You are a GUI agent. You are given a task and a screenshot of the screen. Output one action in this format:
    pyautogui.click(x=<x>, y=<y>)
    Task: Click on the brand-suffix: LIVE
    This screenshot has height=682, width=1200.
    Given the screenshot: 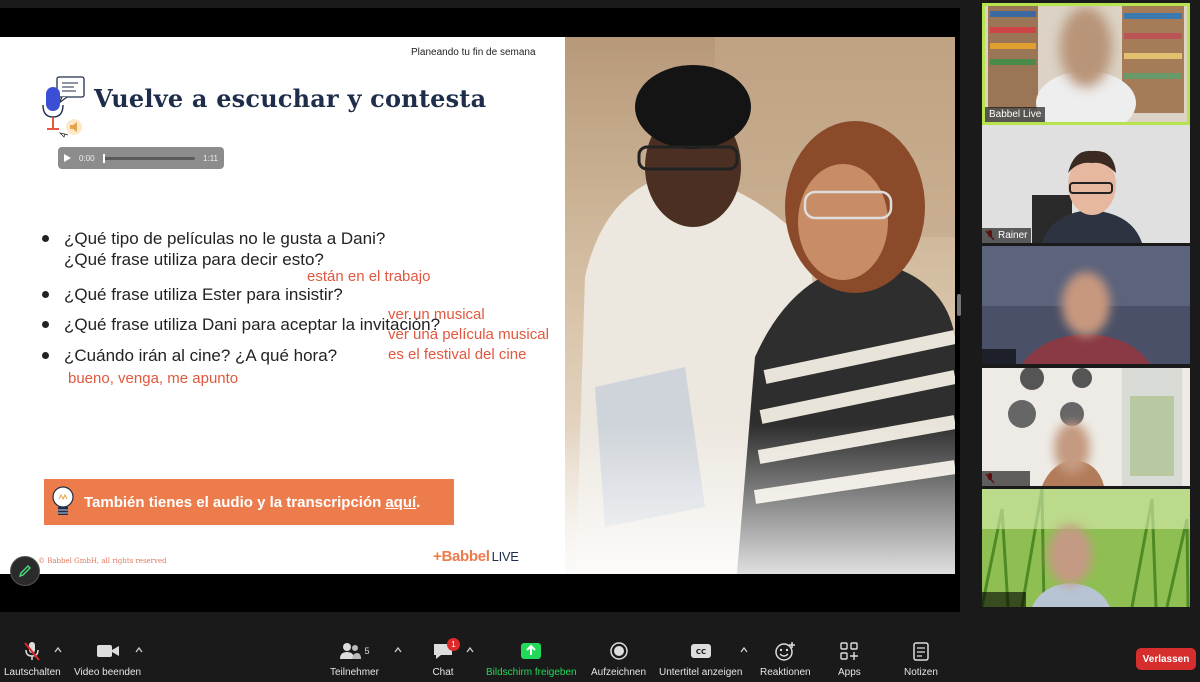 What is the action you would take?
    pyautogui.click(x=505, y=556)
    